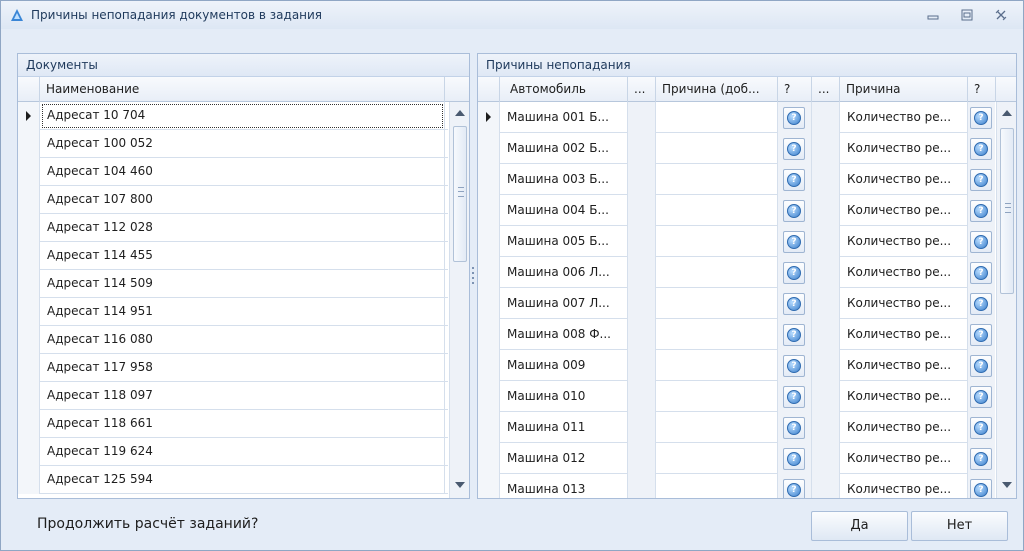  I want to click on car-cell: Машина 011, so click(564, 427).